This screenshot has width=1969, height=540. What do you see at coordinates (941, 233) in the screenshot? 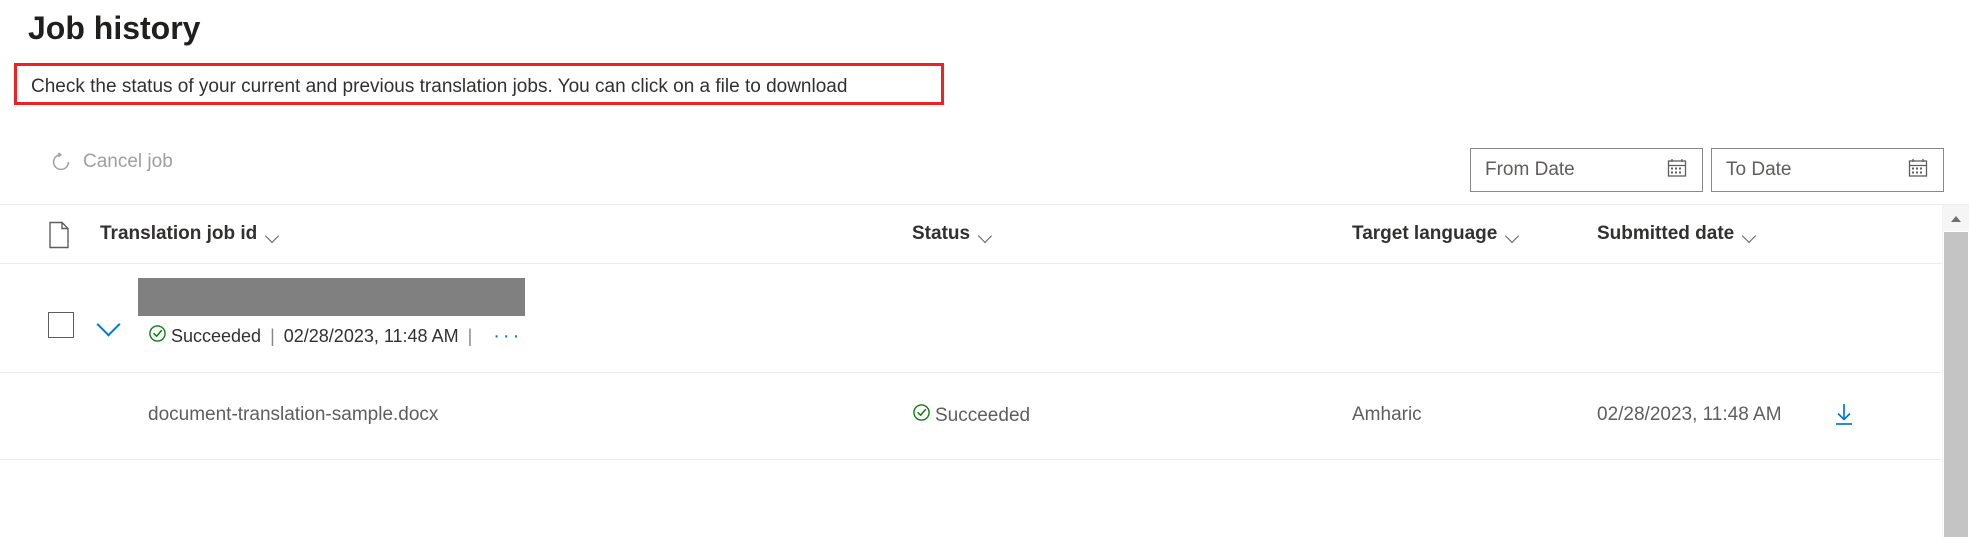
I see `column-header-status-label: Status` at bounding box center [941, 233].